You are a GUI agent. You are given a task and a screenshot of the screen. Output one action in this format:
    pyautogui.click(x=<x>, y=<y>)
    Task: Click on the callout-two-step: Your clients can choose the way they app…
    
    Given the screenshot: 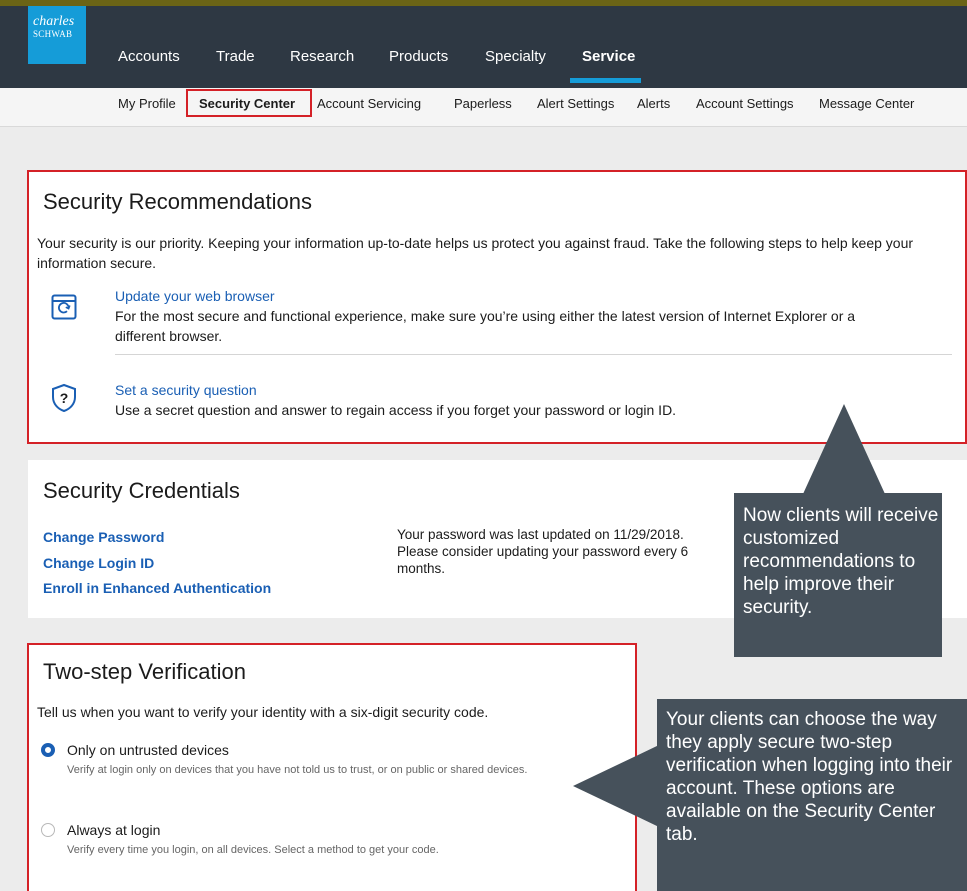 What is the action you would take?
    pyautogui.click(x=812, y=795)
    